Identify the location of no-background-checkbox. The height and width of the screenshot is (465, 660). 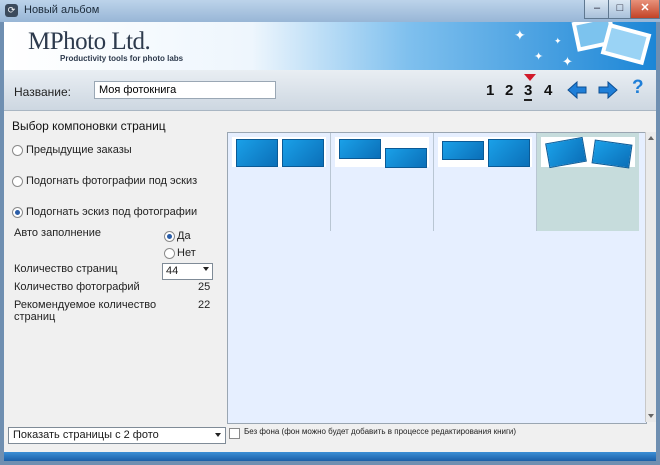
(234, 433).